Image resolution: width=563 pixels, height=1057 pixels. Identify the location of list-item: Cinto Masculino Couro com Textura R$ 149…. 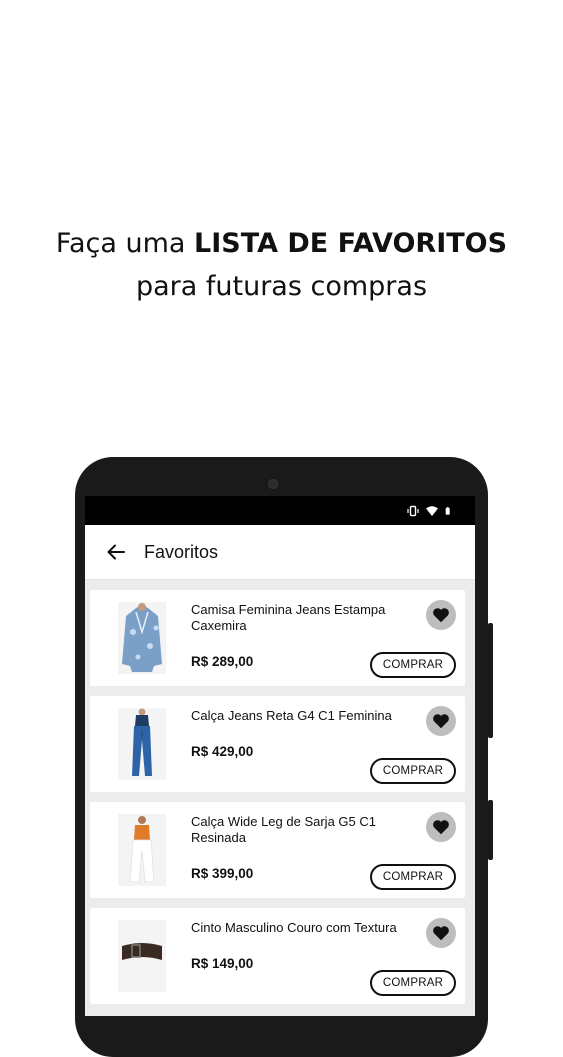
(277, 956).